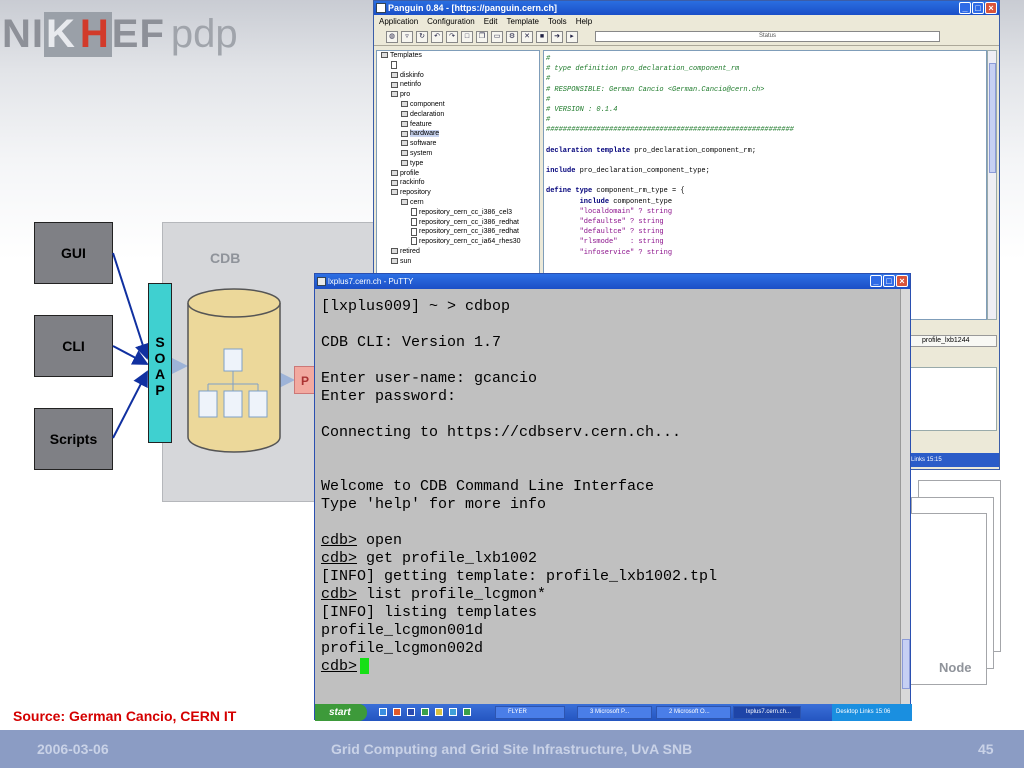 This screenshot has width=1024, height=768. What do you see at coordinates (458, 212) in the screenshot?
I see `tree-item: repository_cern_cc_i386_cel3` at bounding box center [458, 212].